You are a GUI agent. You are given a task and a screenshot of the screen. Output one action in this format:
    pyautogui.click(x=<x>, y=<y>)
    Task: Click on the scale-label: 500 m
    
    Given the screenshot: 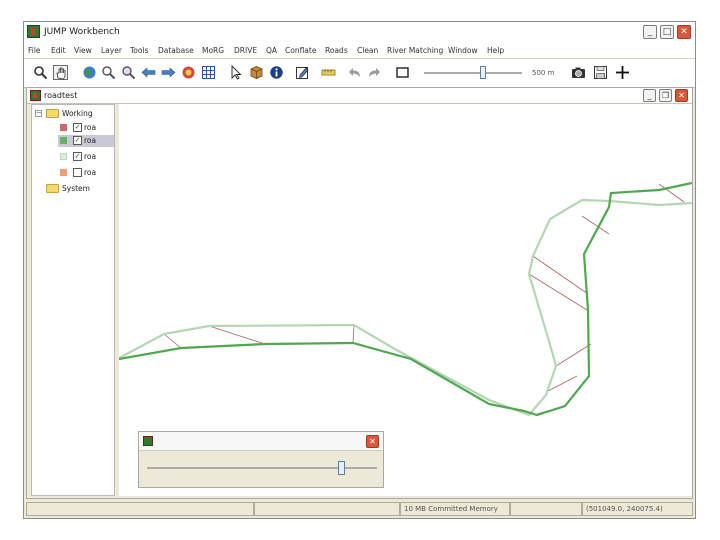 What is the action you would take?
    pyautogui.click(x=543, y=73)
    